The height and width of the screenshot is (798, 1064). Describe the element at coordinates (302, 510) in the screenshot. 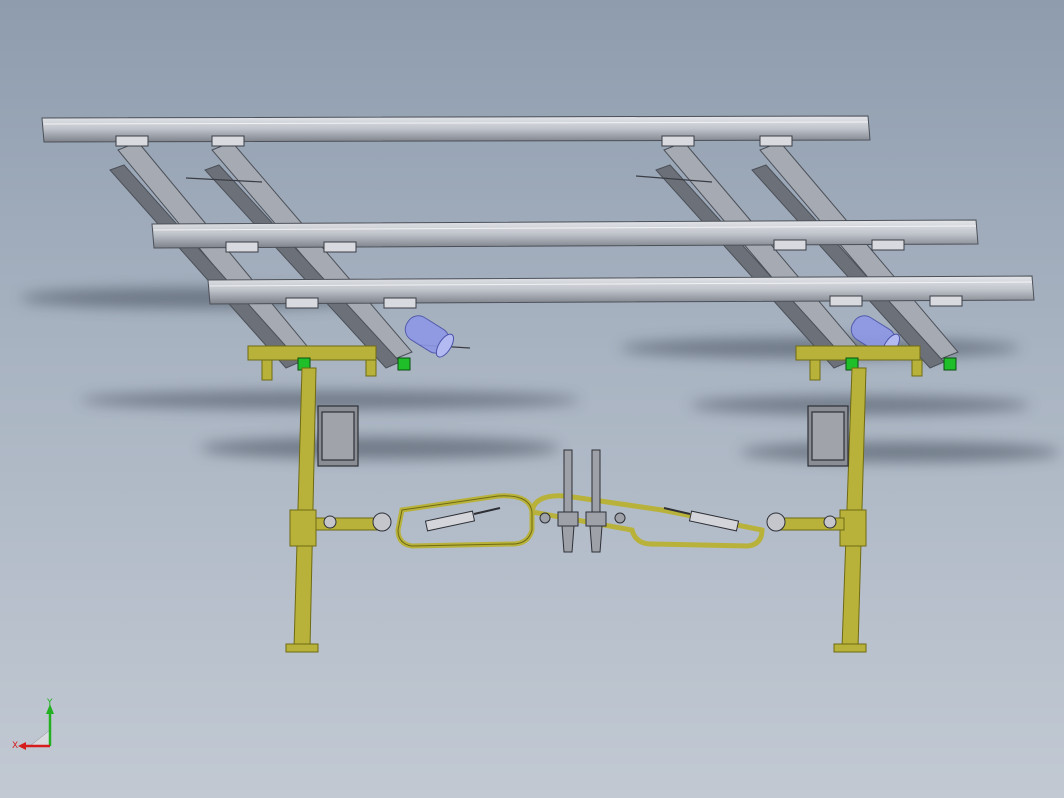

I see `left-column` at that location.